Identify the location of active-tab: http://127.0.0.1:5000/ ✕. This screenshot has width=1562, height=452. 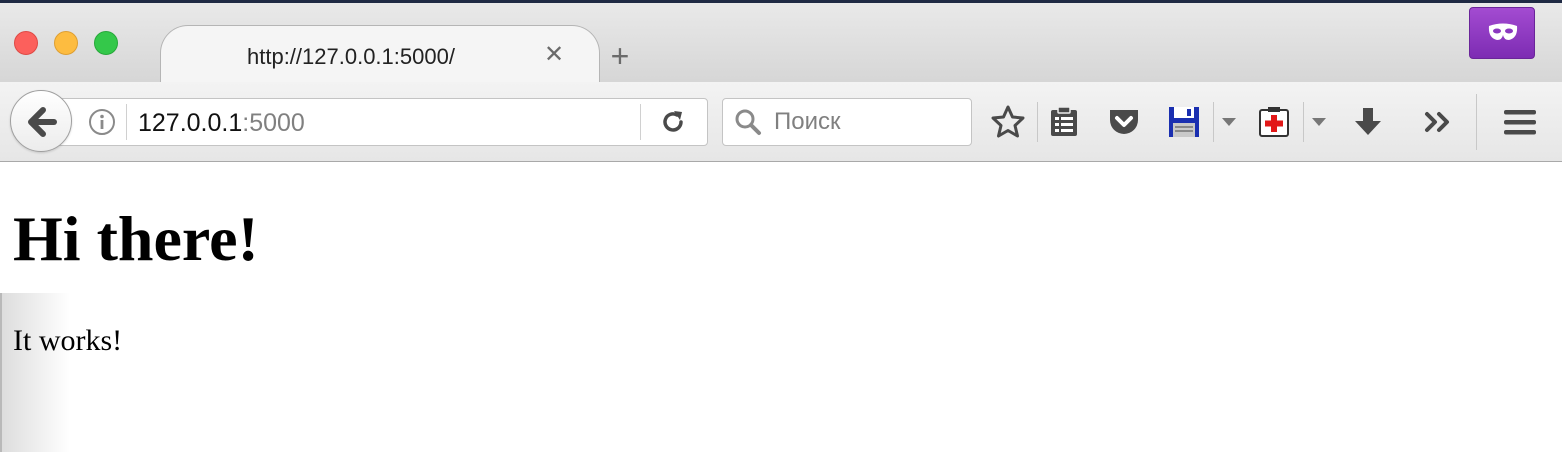
(380, 56).